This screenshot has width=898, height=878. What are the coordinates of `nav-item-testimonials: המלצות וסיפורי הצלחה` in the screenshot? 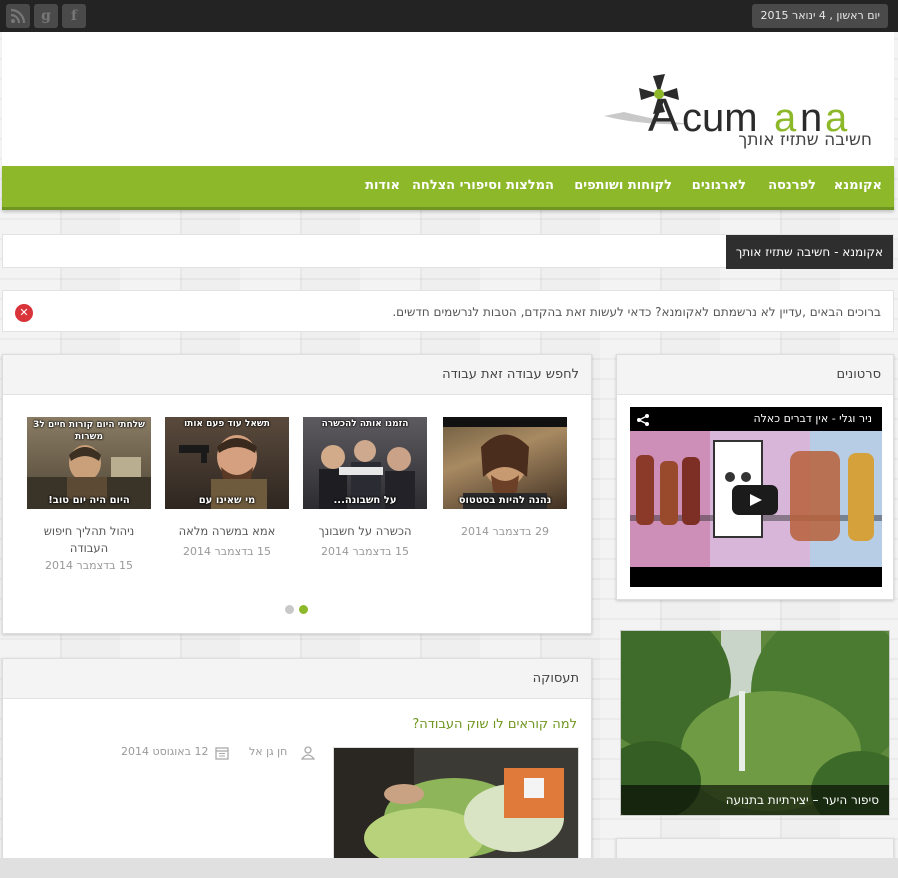 It's located at (483, 186).